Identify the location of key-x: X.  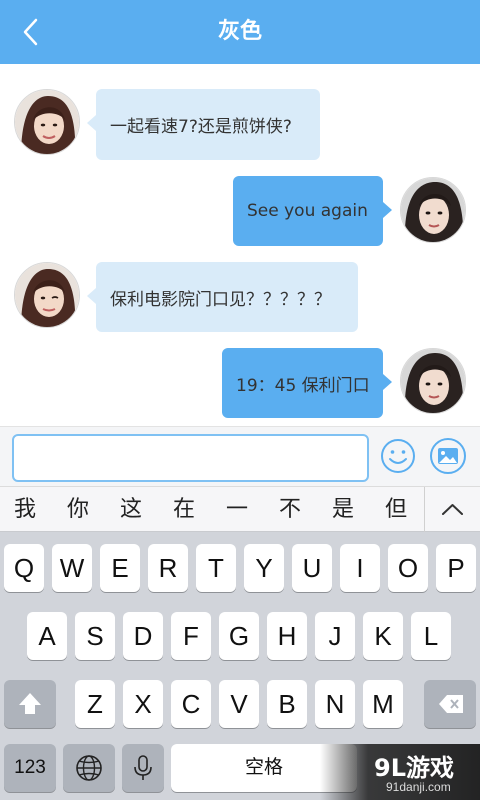
(143, 704).